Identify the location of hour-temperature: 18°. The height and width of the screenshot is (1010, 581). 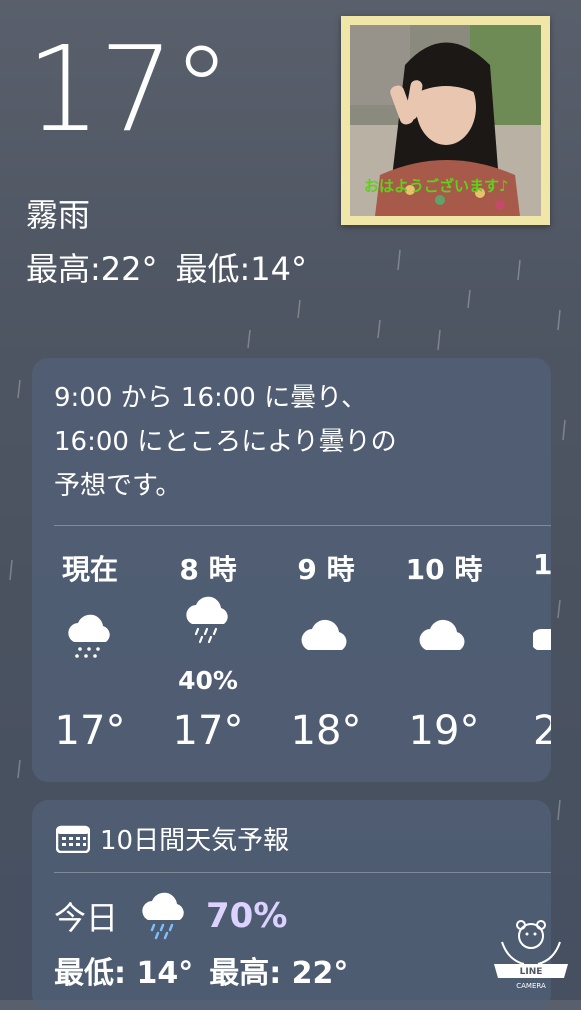
(326, 731).